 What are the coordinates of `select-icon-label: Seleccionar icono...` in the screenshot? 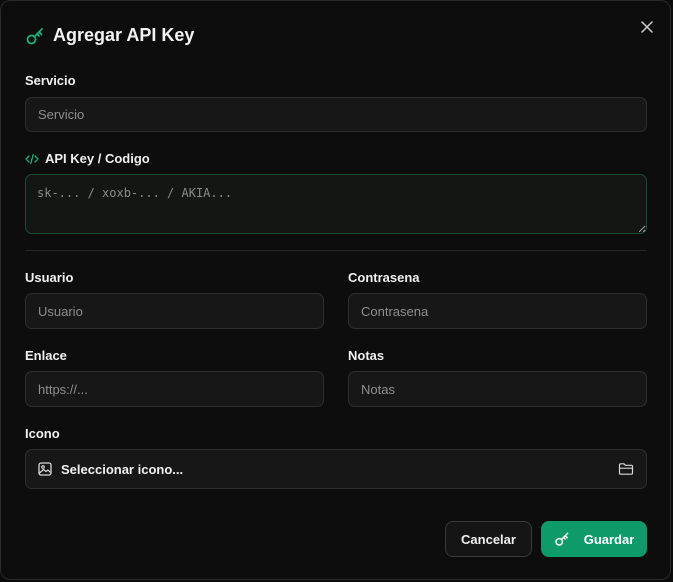 It's located at (122, 469).